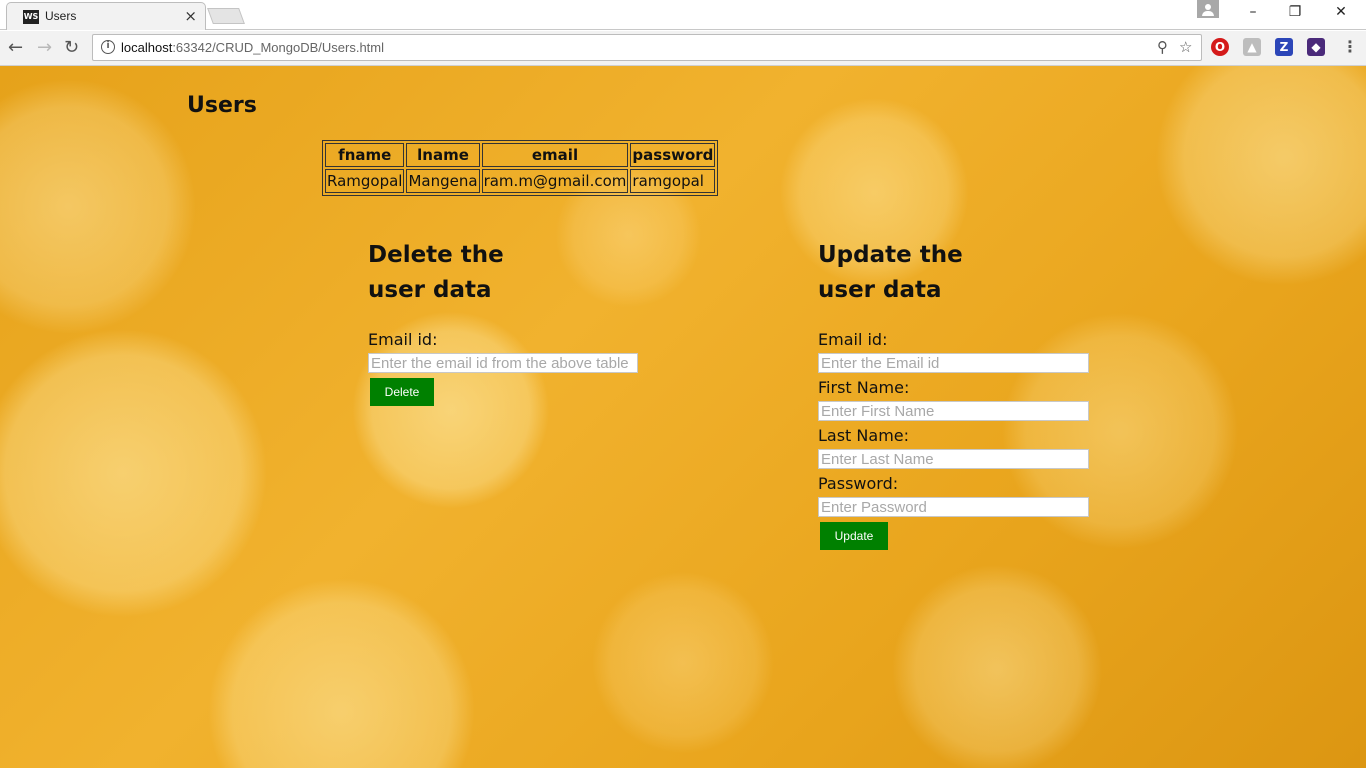 The width and height of the screenshot is (1366, 768). I want to click on header-email: email, so click(555, 155).